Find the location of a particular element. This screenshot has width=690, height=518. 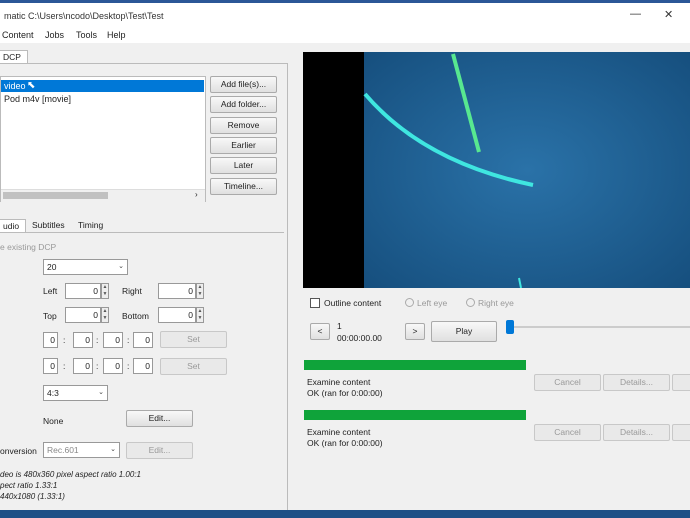

horizontal-scrollbar: › is located at coordinates (103, 195).